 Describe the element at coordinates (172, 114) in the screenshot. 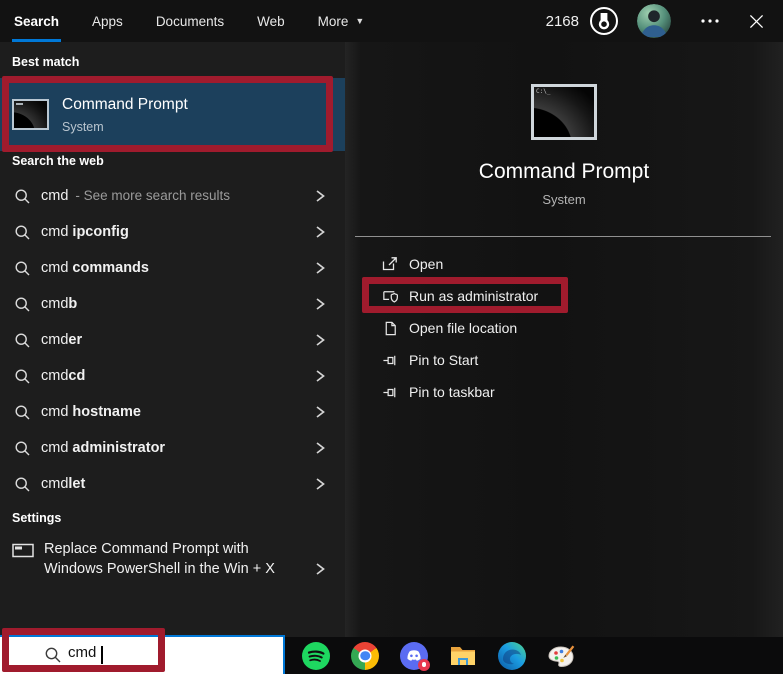

I see `best-match-result: Command Prompt System` at that location.